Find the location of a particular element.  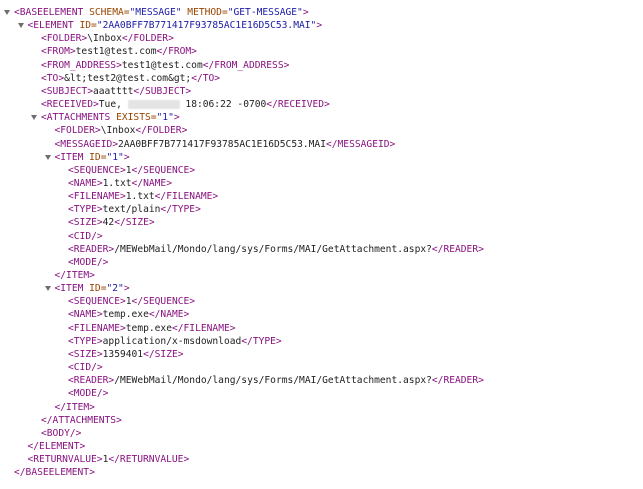

xml-tag-token: <RETURNVALUE> is located at coordinates (65, 460).